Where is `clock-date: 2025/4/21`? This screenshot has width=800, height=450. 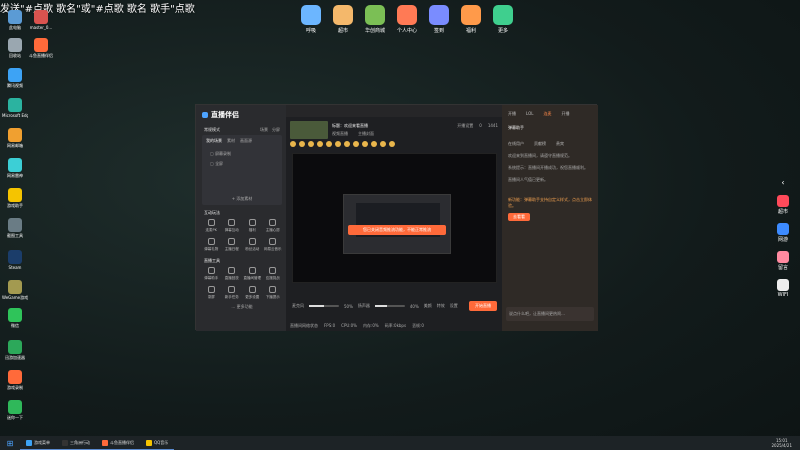 clock-date: 2025/4/21 is located at coordinates (781, 445).